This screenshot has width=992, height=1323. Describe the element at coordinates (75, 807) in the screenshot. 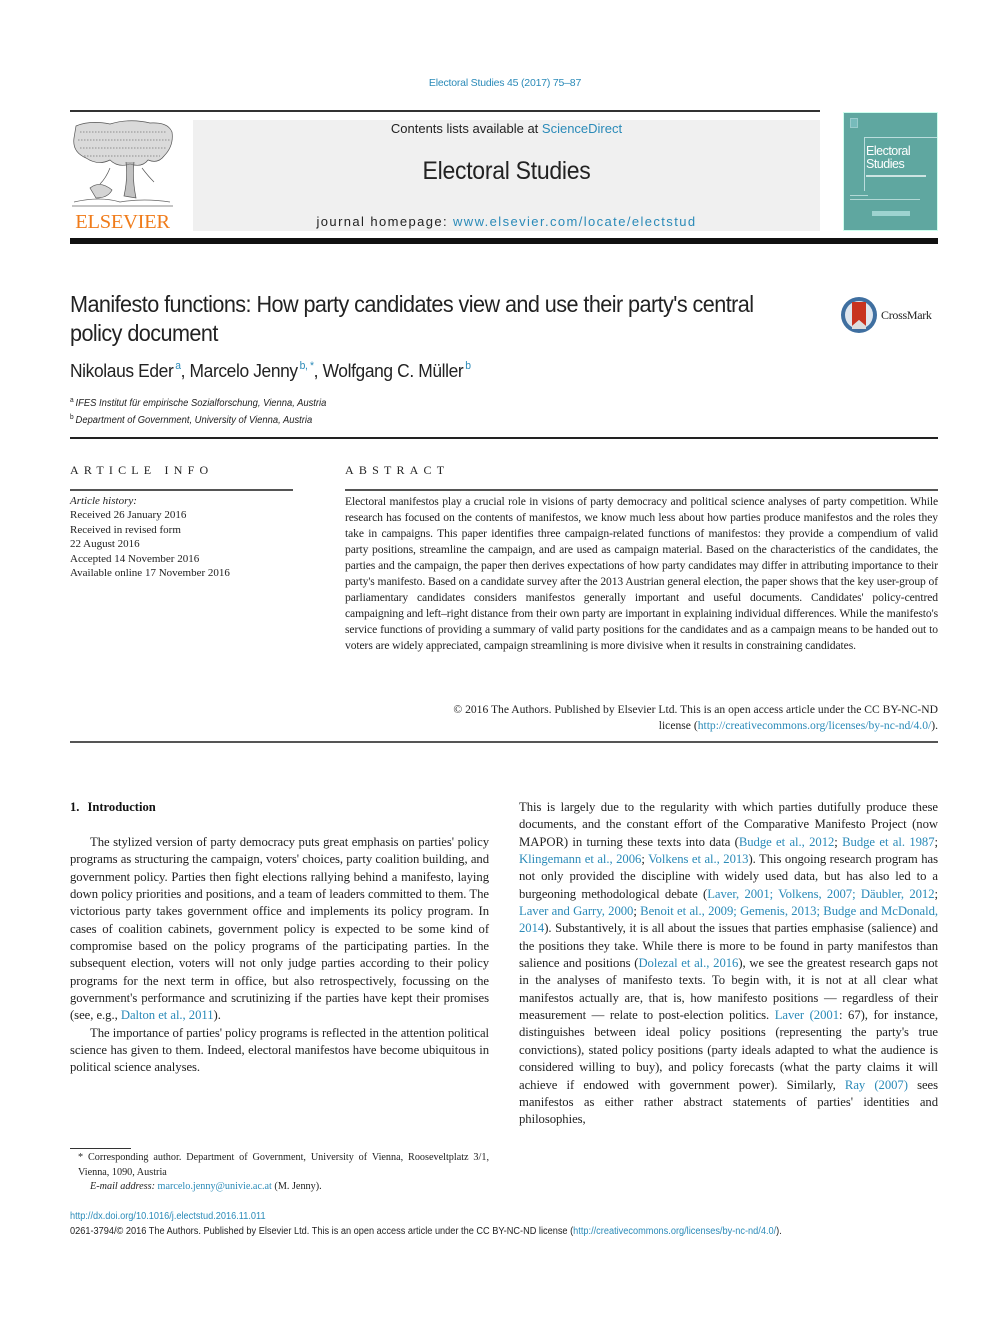

I see `section-number: 1.` at that location.